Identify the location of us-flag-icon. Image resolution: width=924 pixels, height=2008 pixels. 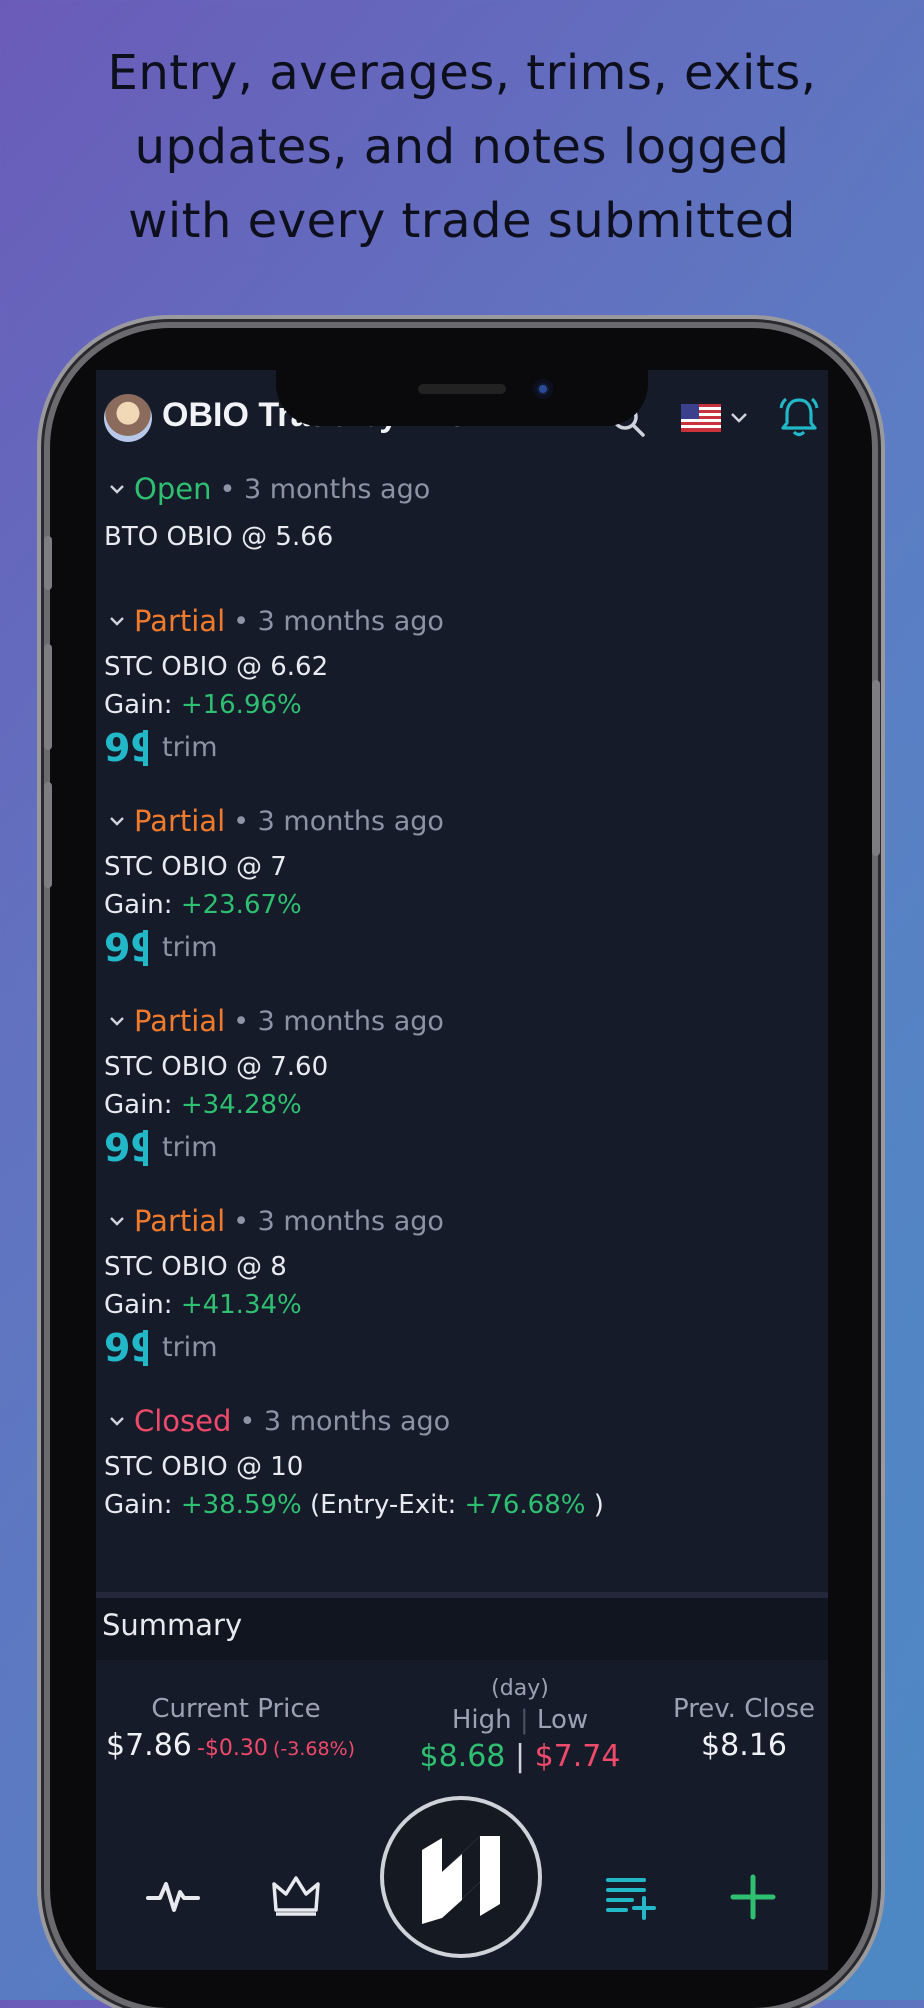
(701, 418).